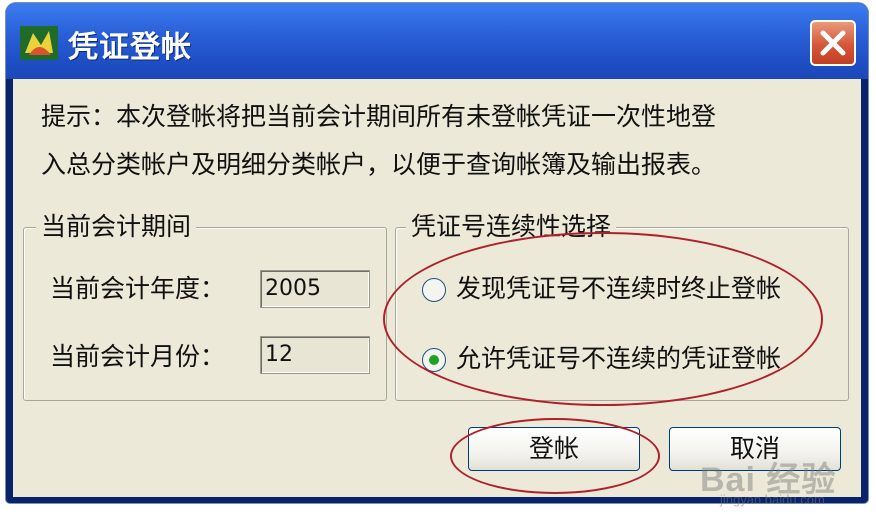 This screenshot has width=876, height=514. I want to click on hint-line-1: 提示：本次登帐将把当前会计期间所有未登帐凭证一次性地登, so click(379, 116).